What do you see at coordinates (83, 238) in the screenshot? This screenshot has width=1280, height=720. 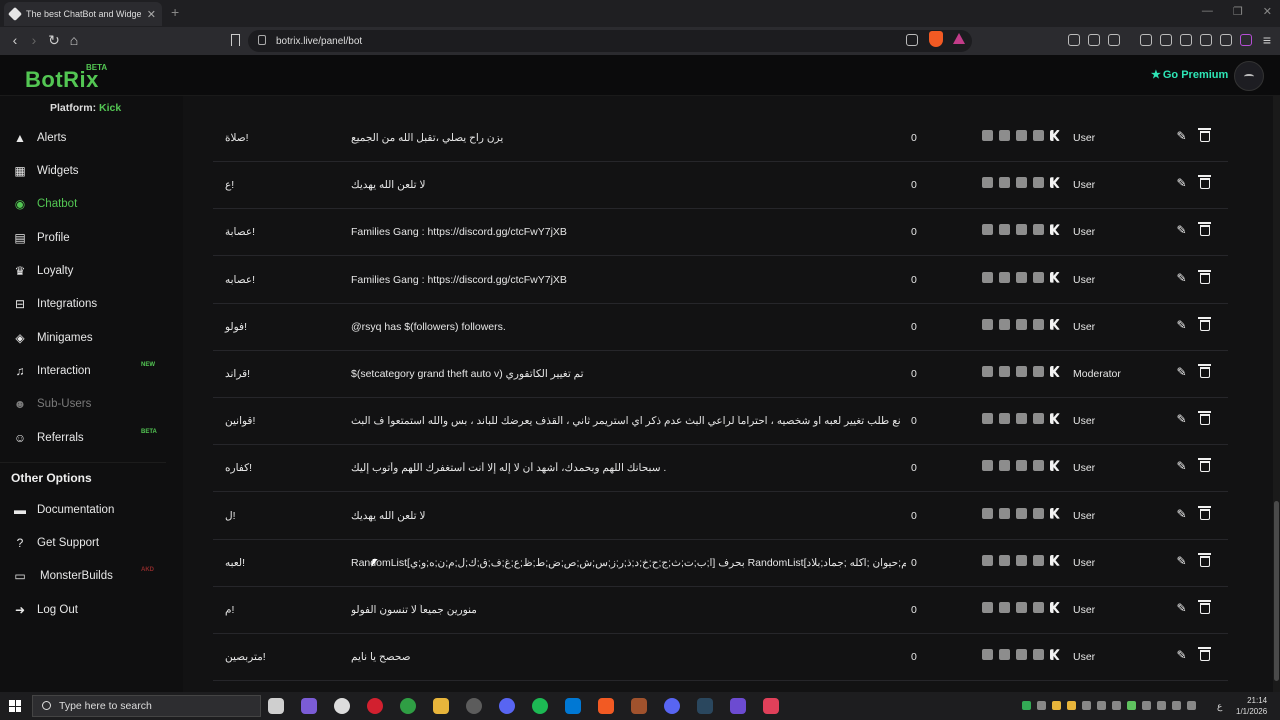 I see `sidebar-item-profile: ▤ Profile` at bounding box center [83, 238].